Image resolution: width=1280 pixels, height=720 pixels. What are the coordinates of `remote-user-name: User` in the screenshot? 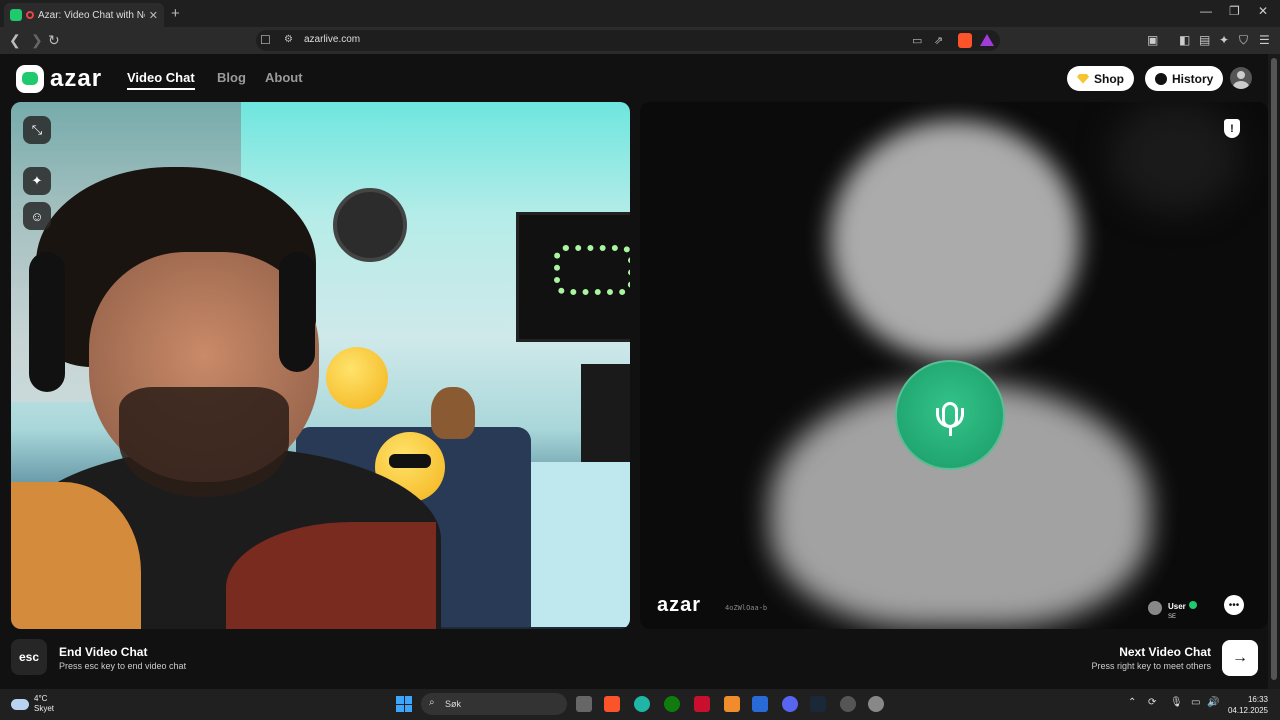 It's located at (1177, 606).